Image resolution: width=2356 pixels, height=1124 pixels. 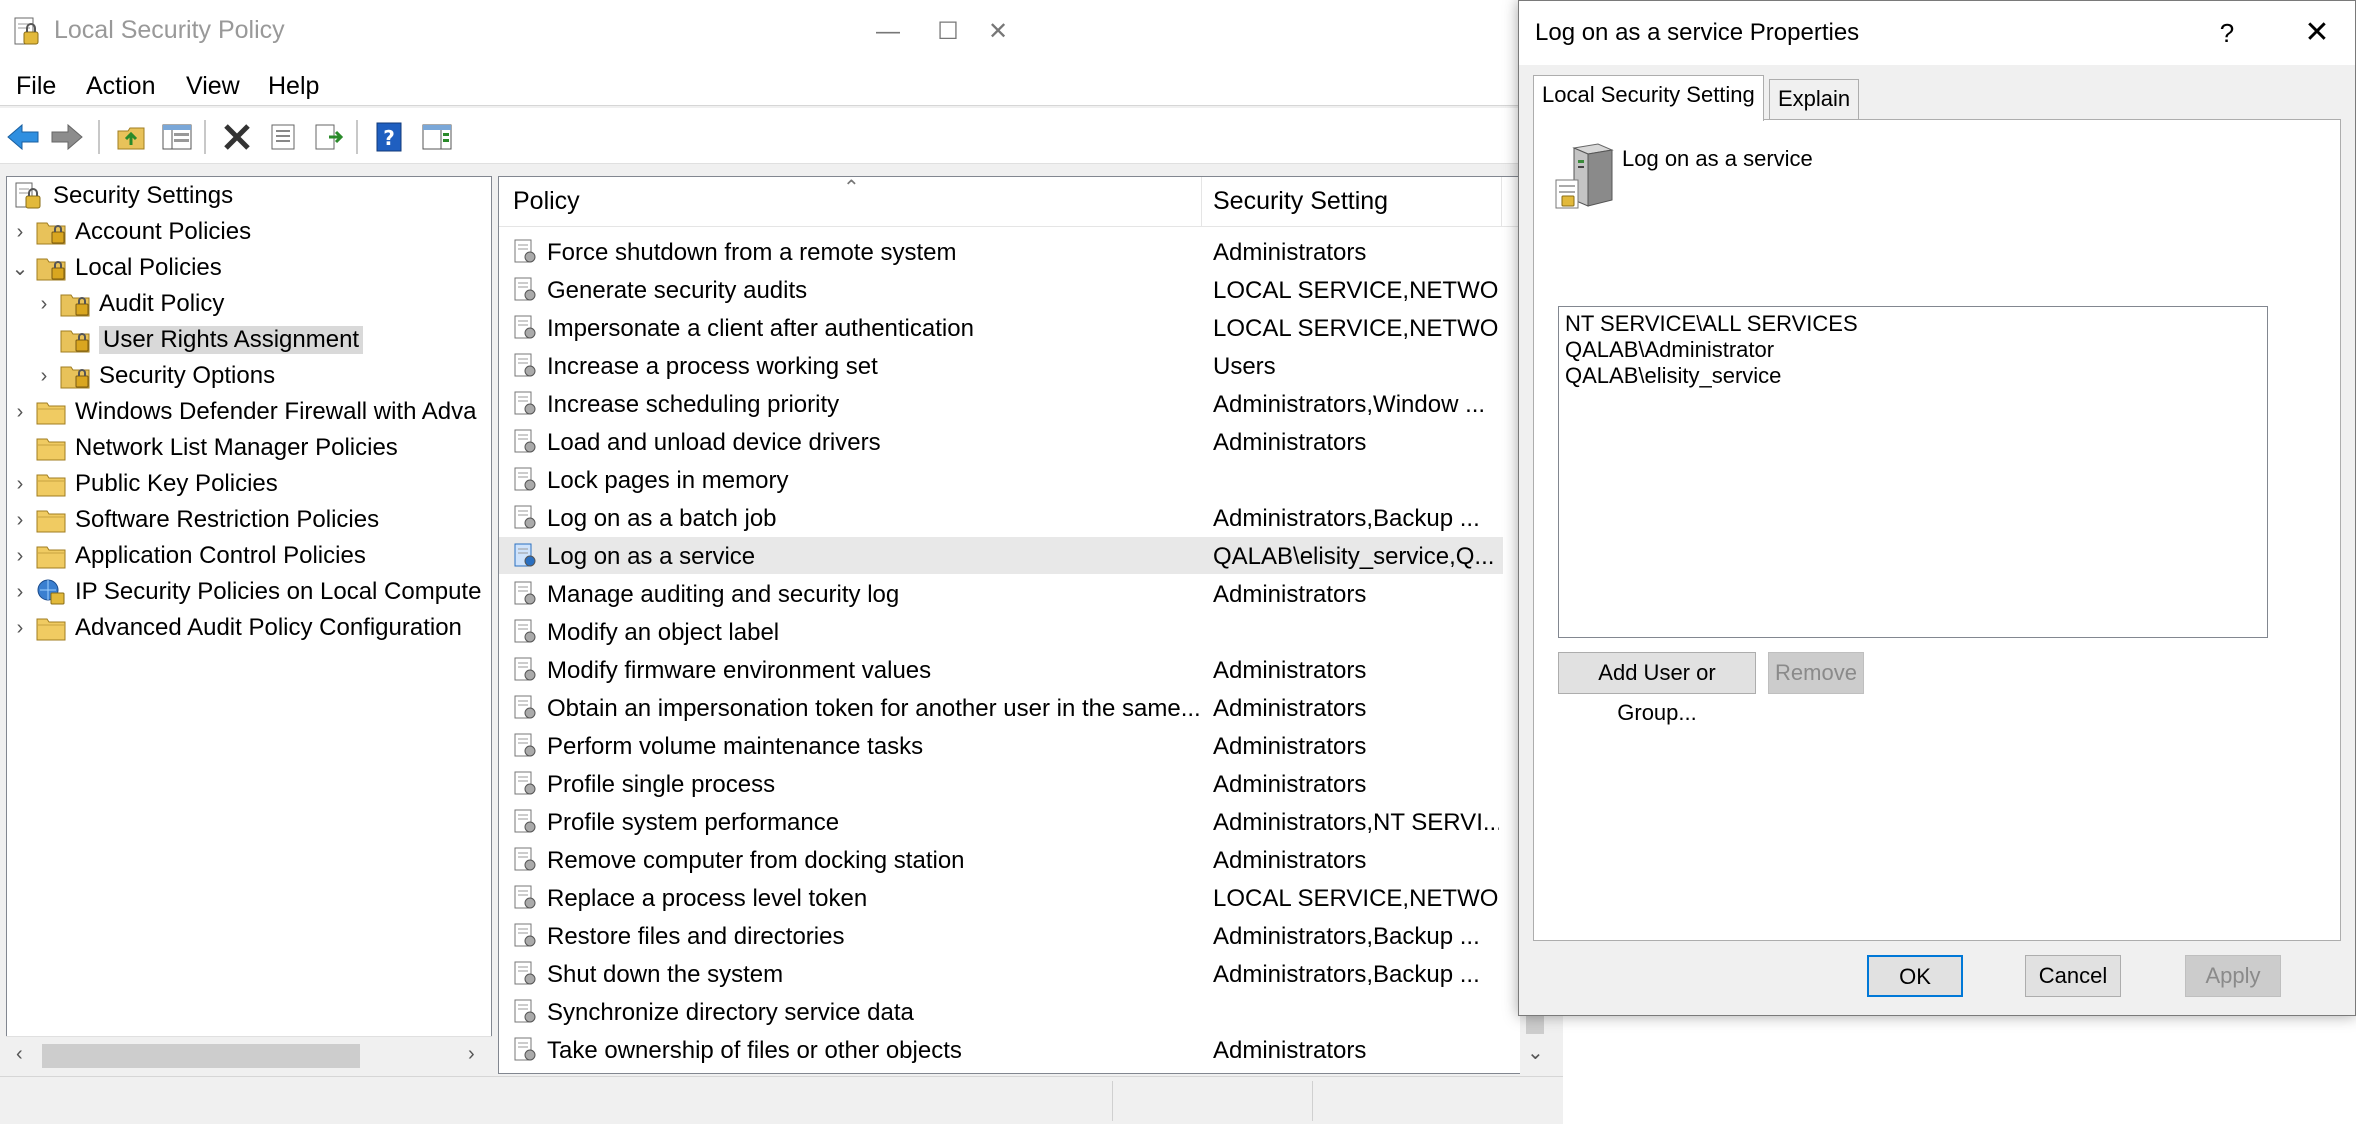 I want to click on locked-folder-icon, so click(x=75, y=376).